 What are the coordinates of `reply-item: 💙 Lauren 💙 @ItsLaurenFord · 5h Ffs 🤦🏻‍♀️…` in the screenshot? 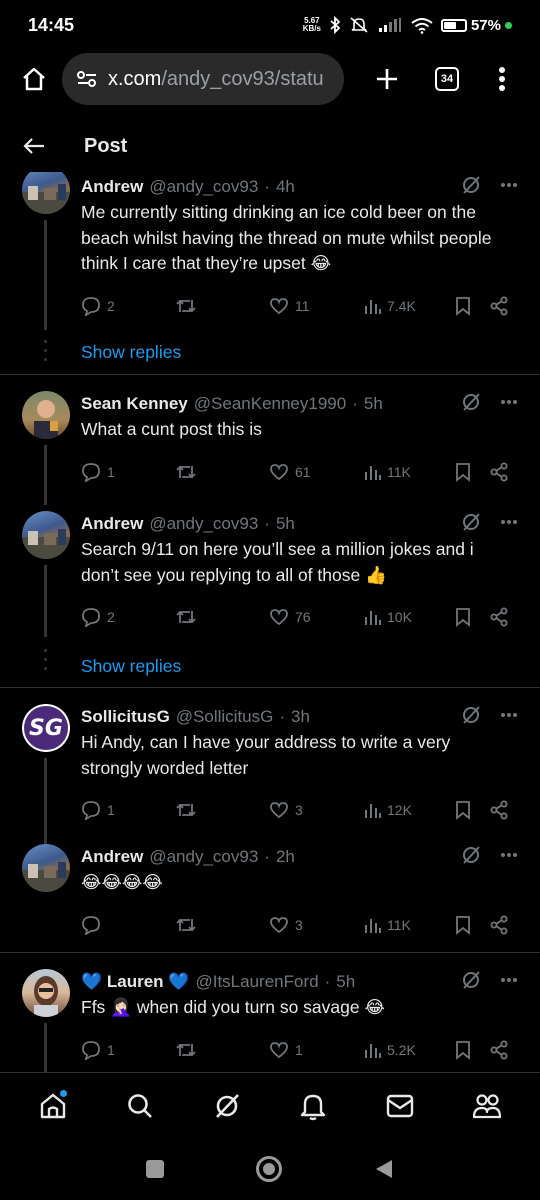 It's located at (270, 1012).